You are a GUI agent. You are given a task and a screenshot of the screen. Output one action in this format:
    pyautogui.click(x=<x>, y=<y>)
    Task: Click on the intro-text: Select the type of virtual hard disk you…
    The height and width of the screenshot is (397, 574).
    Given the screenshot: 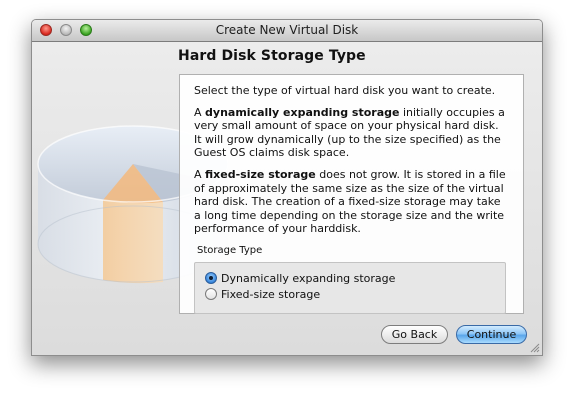 What is the action you would take?
    pyautogui.click(x=345, y=90)
    